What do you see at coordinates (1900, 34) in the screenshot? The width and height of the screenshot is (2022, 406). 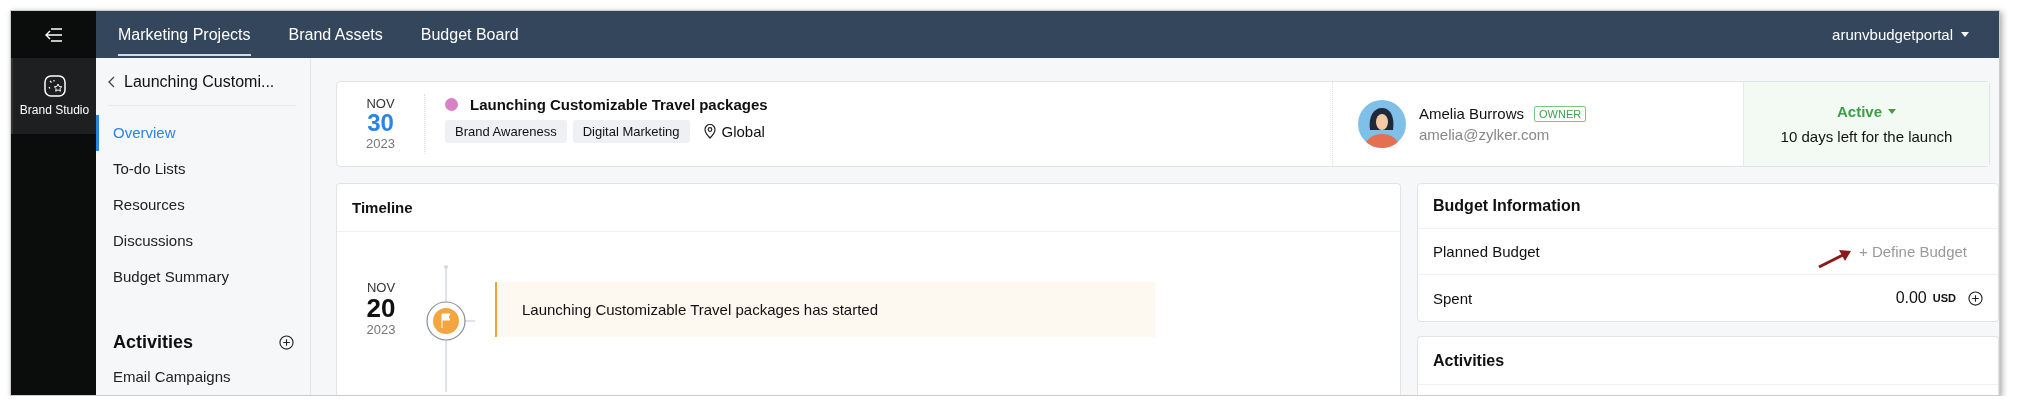 I see `account-menu: arunvbudgetportal` at bounding box center [1900, 34].